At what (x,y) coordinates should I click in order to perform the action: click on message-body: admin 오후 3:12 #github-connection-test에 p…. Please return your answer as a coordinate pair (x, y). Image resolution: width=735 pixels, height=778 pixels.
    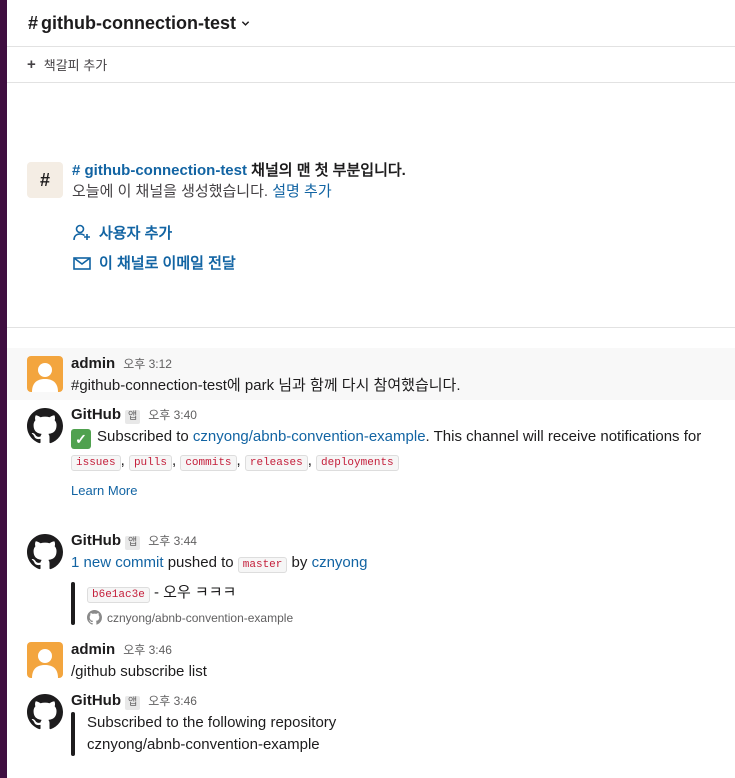
    Looking at the image, I should click on (393, 375).